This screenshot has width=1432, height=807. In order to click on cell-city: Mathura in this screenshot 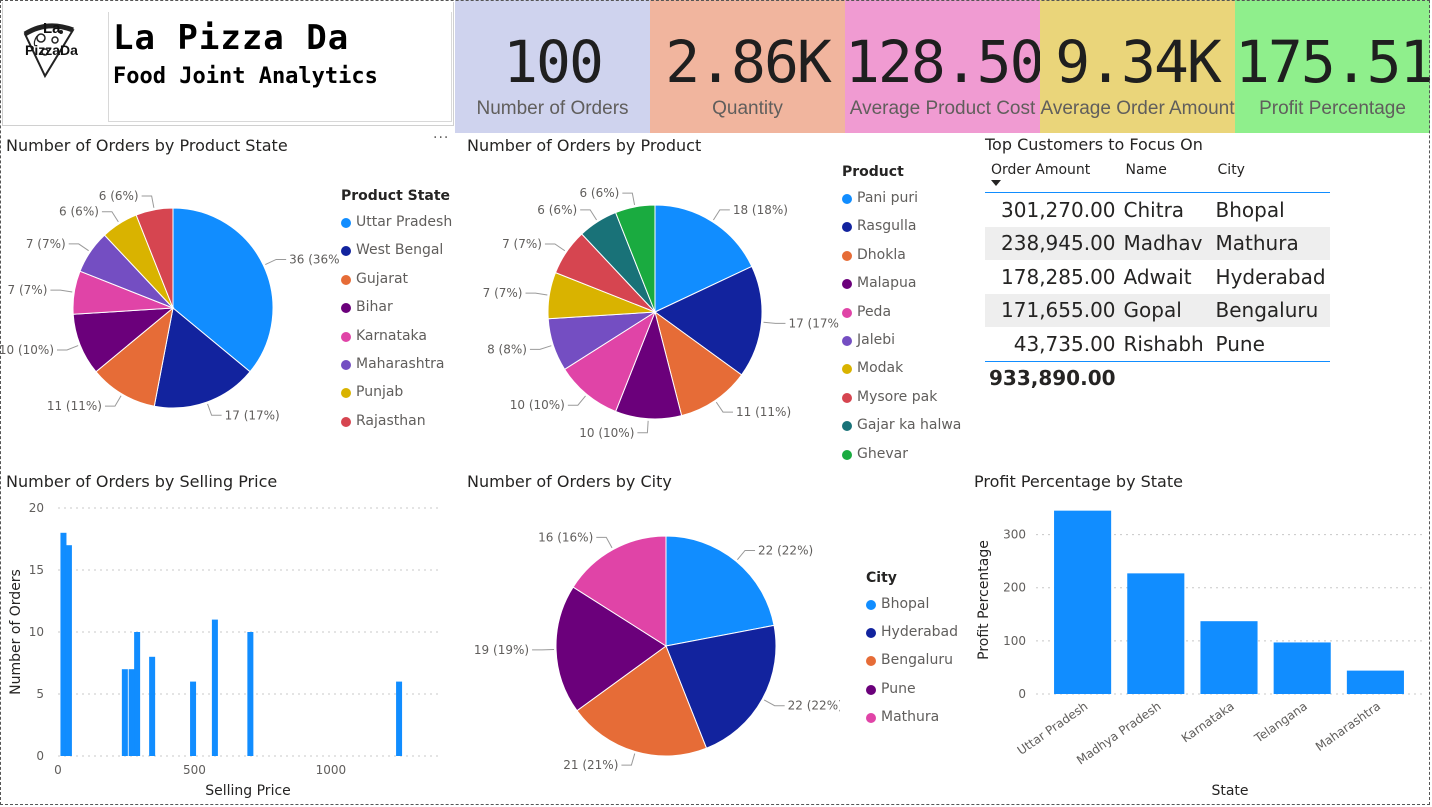, I will do `click(1270, 243)`.